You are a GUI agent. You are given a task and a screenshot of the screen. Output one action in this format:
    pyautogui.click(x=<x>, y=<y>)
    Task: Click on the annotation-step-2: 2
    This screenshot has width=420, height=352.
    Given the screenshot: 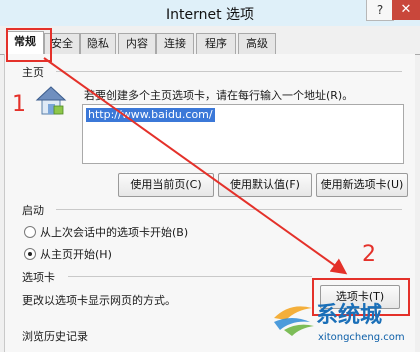 What is the action you would take?
    pyautogui.click(x=369, y=254)
    